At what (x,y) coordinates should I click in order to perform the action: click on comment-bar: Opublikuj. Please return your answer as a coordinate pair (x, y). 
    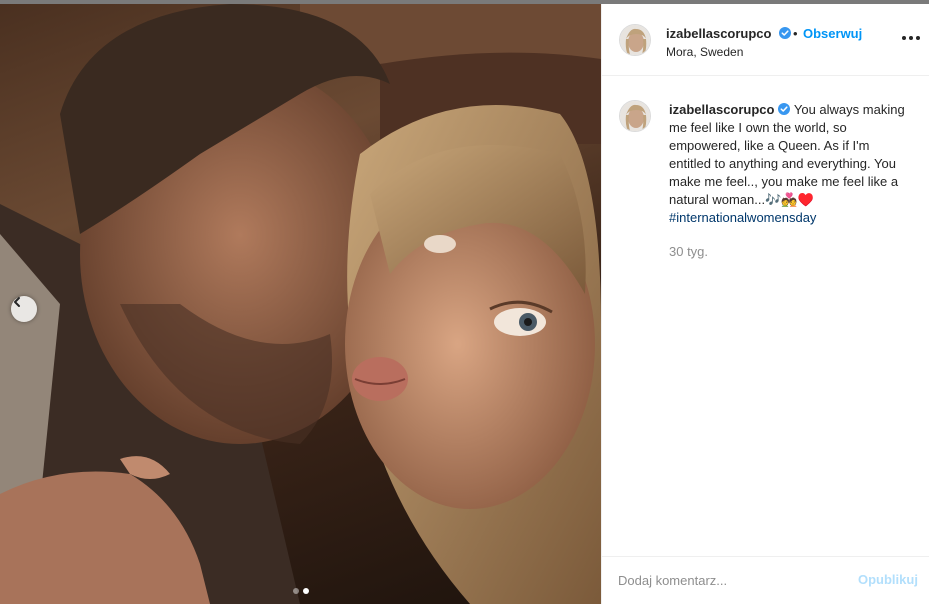
    Looking at the image, I should click on (765, 580).